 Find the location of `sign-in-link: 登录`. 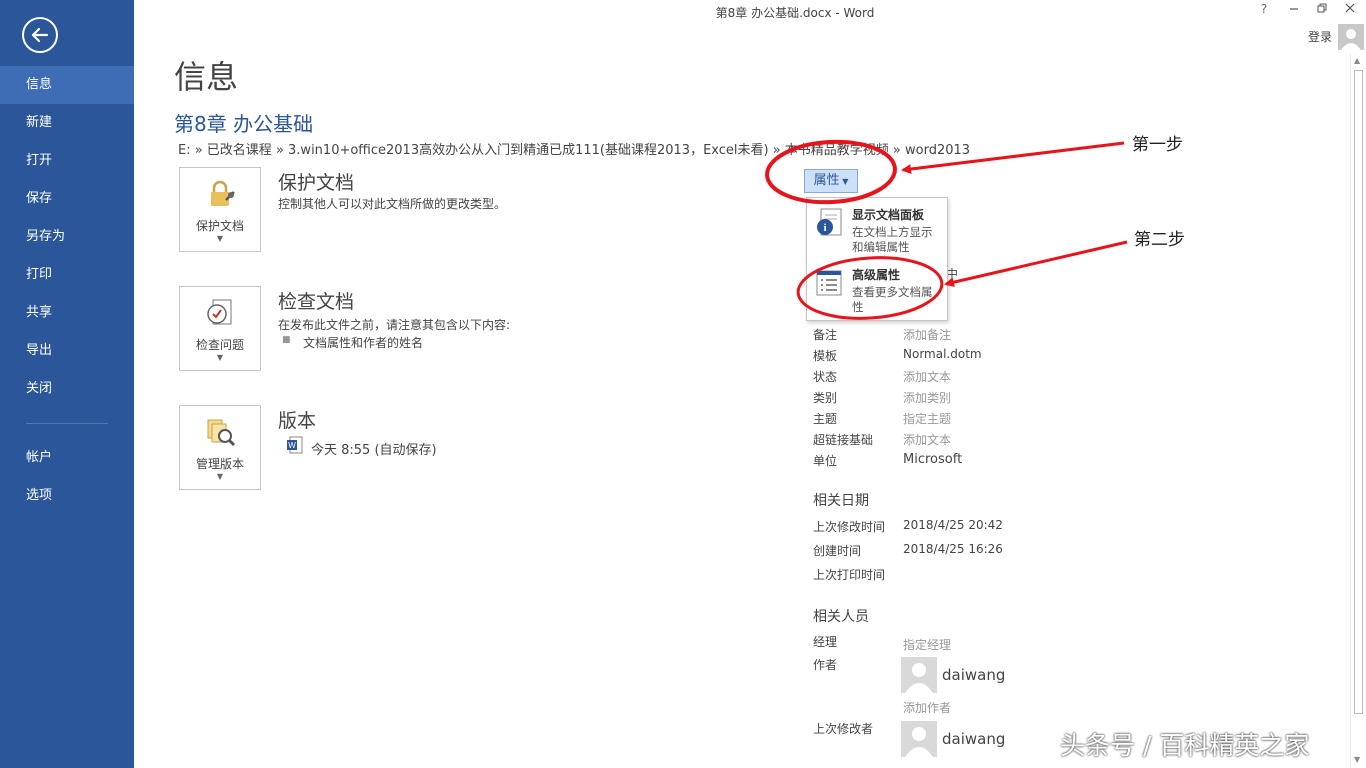

sign-in-link: 登录 is located at coordinates (1320, 36).